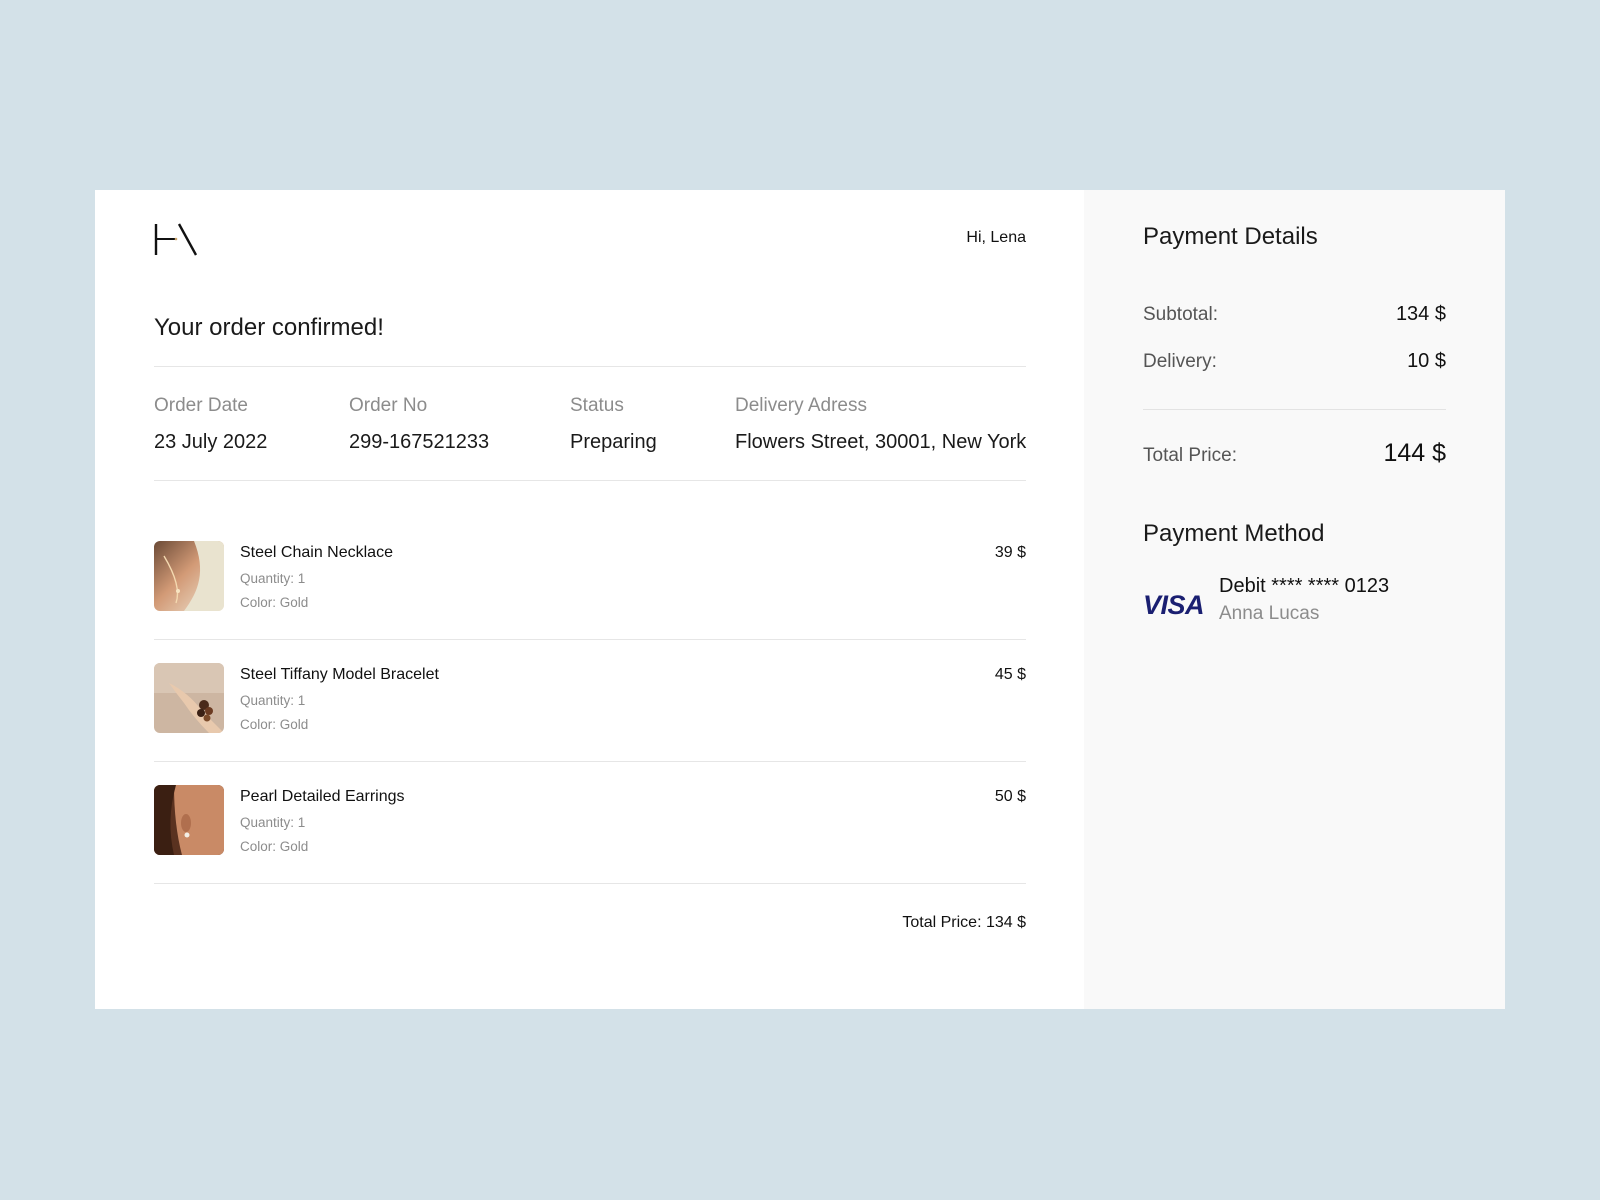  Describe the element at coordinates (1294, 361) in the screenshot. I see `delivery-row: Delivery: 10 $` at that location.